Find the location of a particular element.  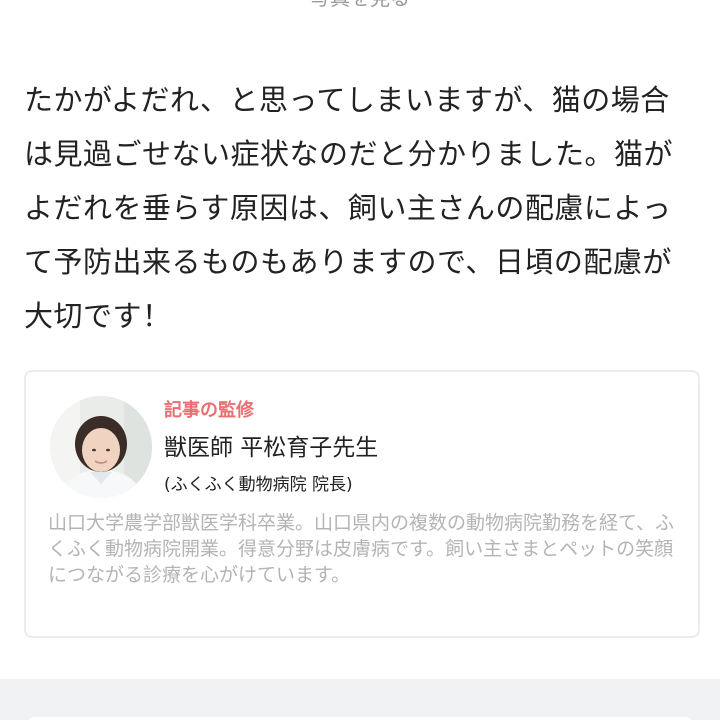

avatar is located at coordinates (101, 447).